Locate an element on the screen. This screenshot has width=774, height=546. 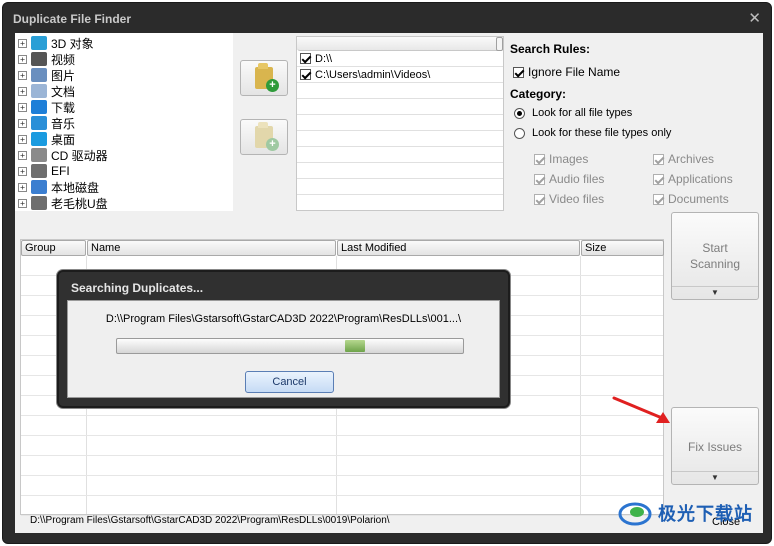
tree-item: + 本地磁盘 is located at coordinates (58, 187).